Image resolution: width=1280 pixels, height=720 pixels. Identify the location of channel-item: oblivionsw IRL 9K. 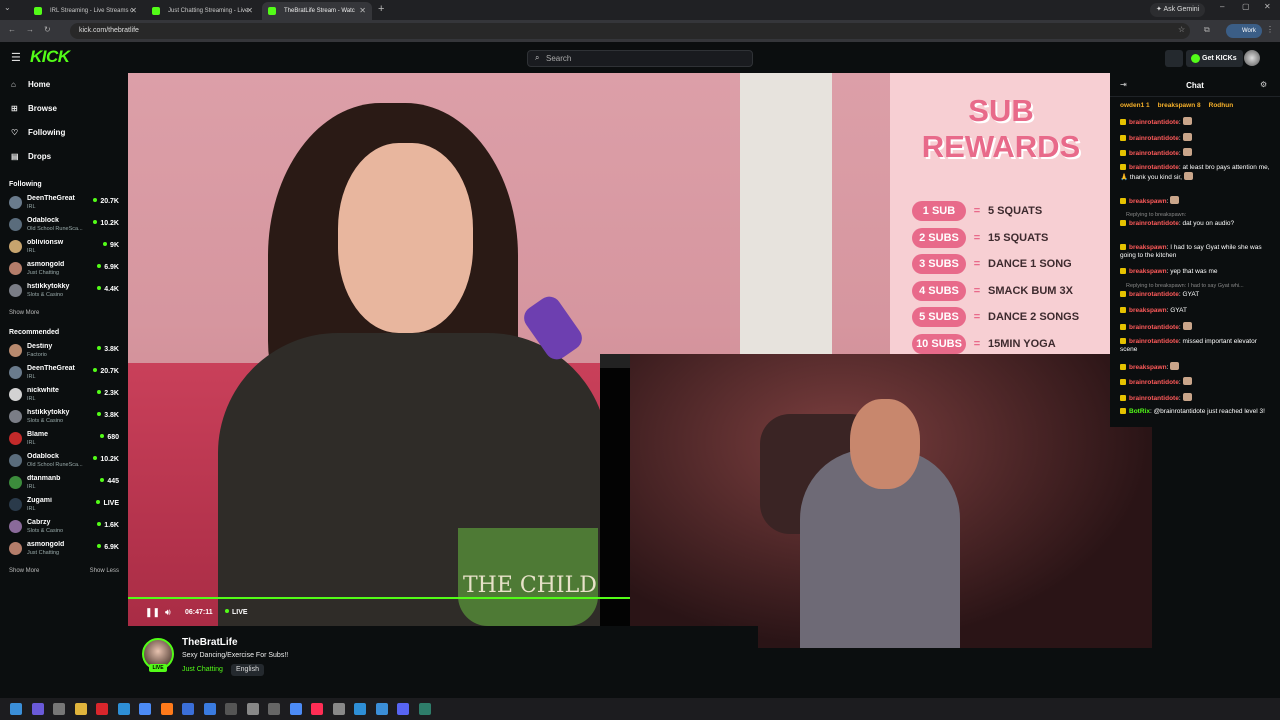
(64, 248).